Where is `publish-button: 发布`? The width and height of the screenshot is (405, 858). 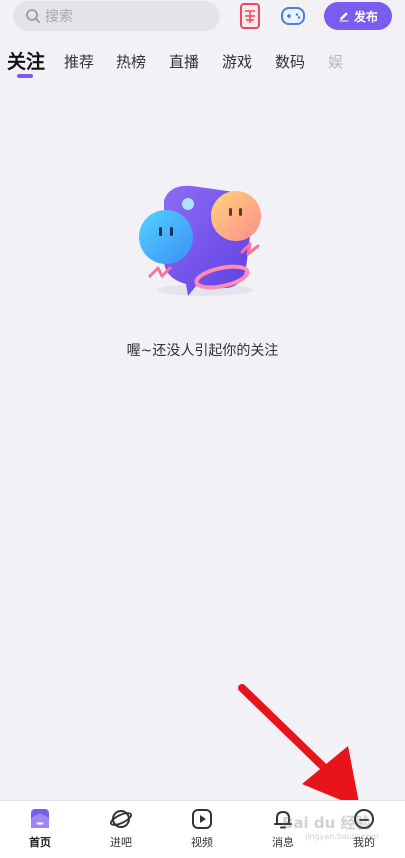
publish-button: 发布 is located at coordinates (358, 16).